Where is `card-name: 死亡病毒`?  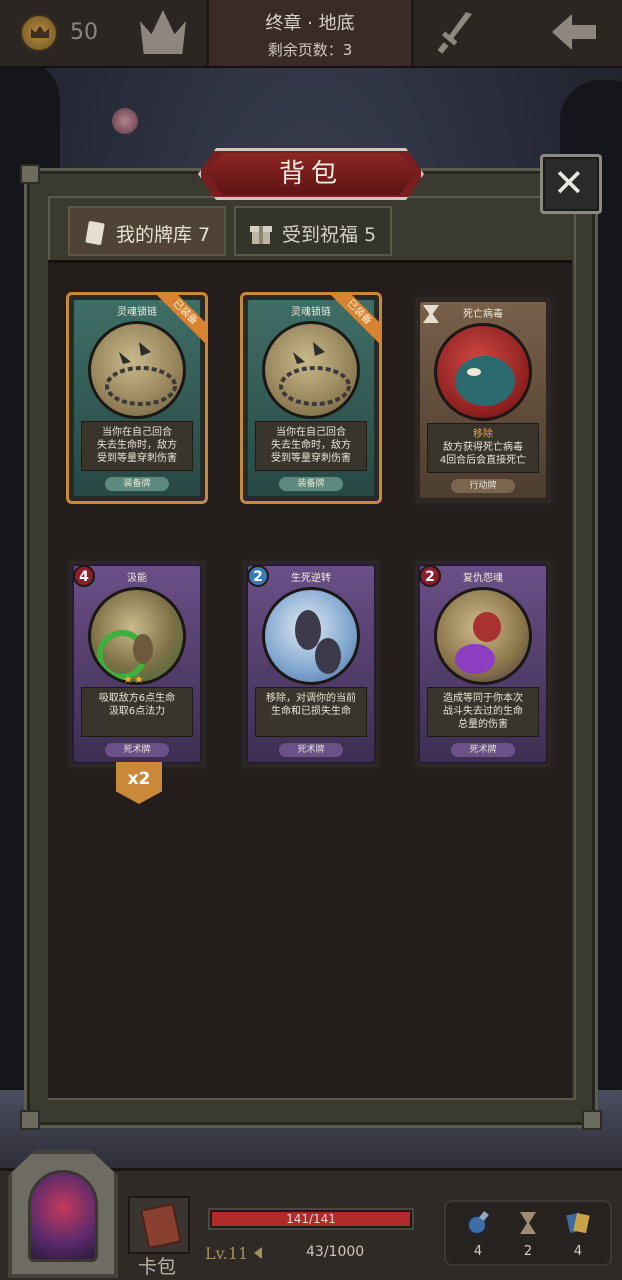
card-name: 死亡病毒 is located at coordinates (483, 314).